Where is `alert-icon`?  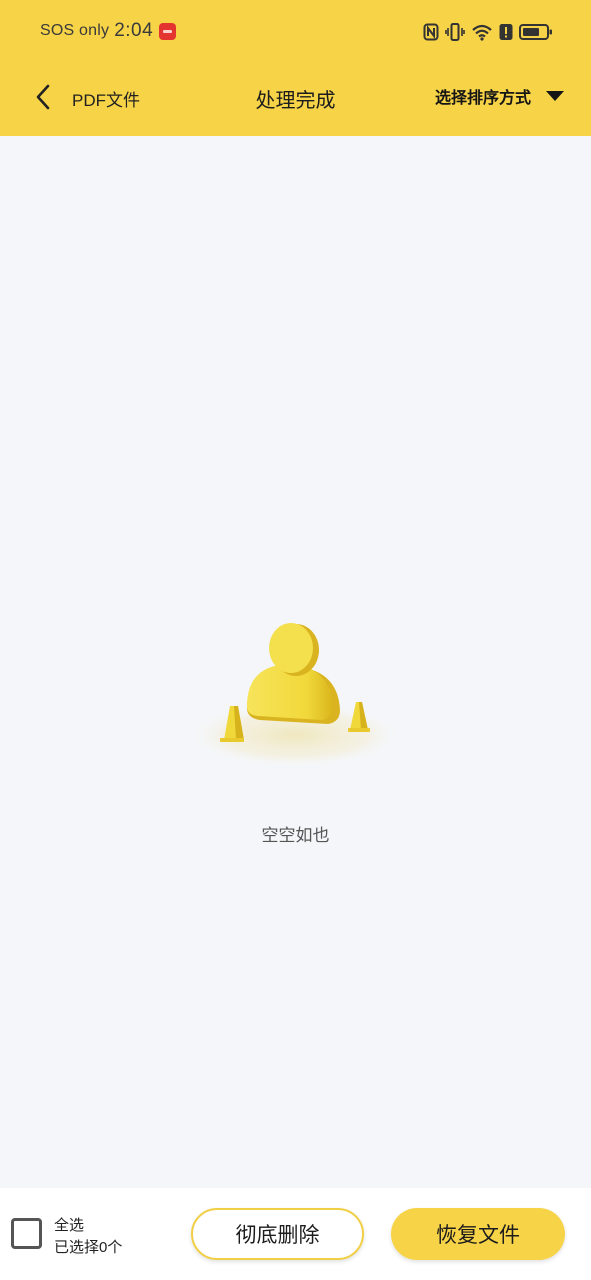 alert-icon is located at coordinates (506, 32).